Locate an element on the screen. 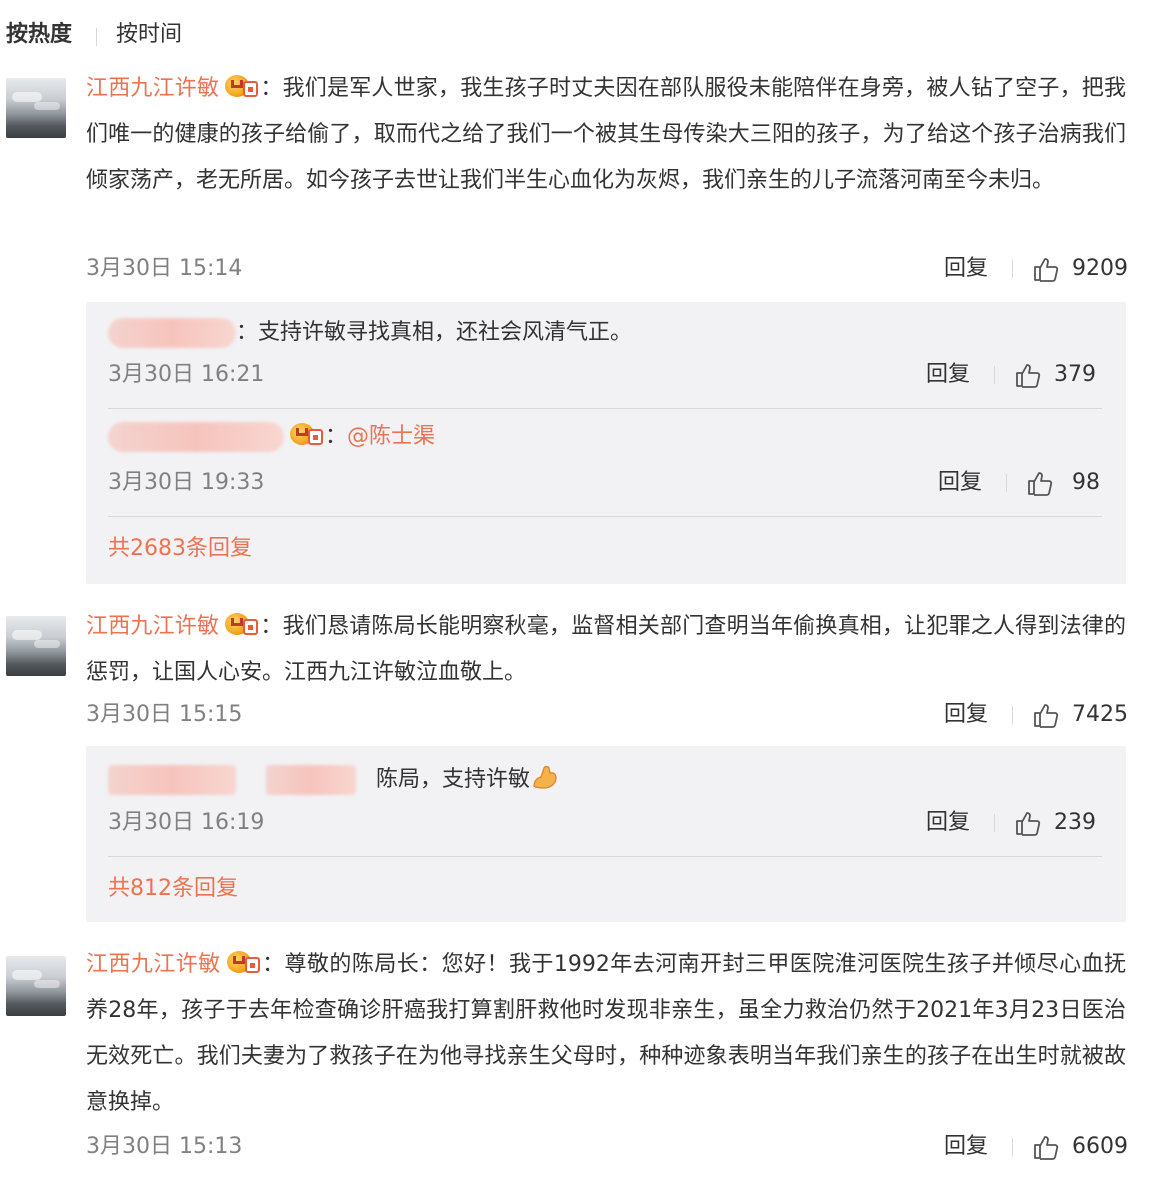 The width and height of the screenshot is (1160, 1186). reply-meta: 3月30日 16:19 回复 239 is located at coordinates (605, 823).